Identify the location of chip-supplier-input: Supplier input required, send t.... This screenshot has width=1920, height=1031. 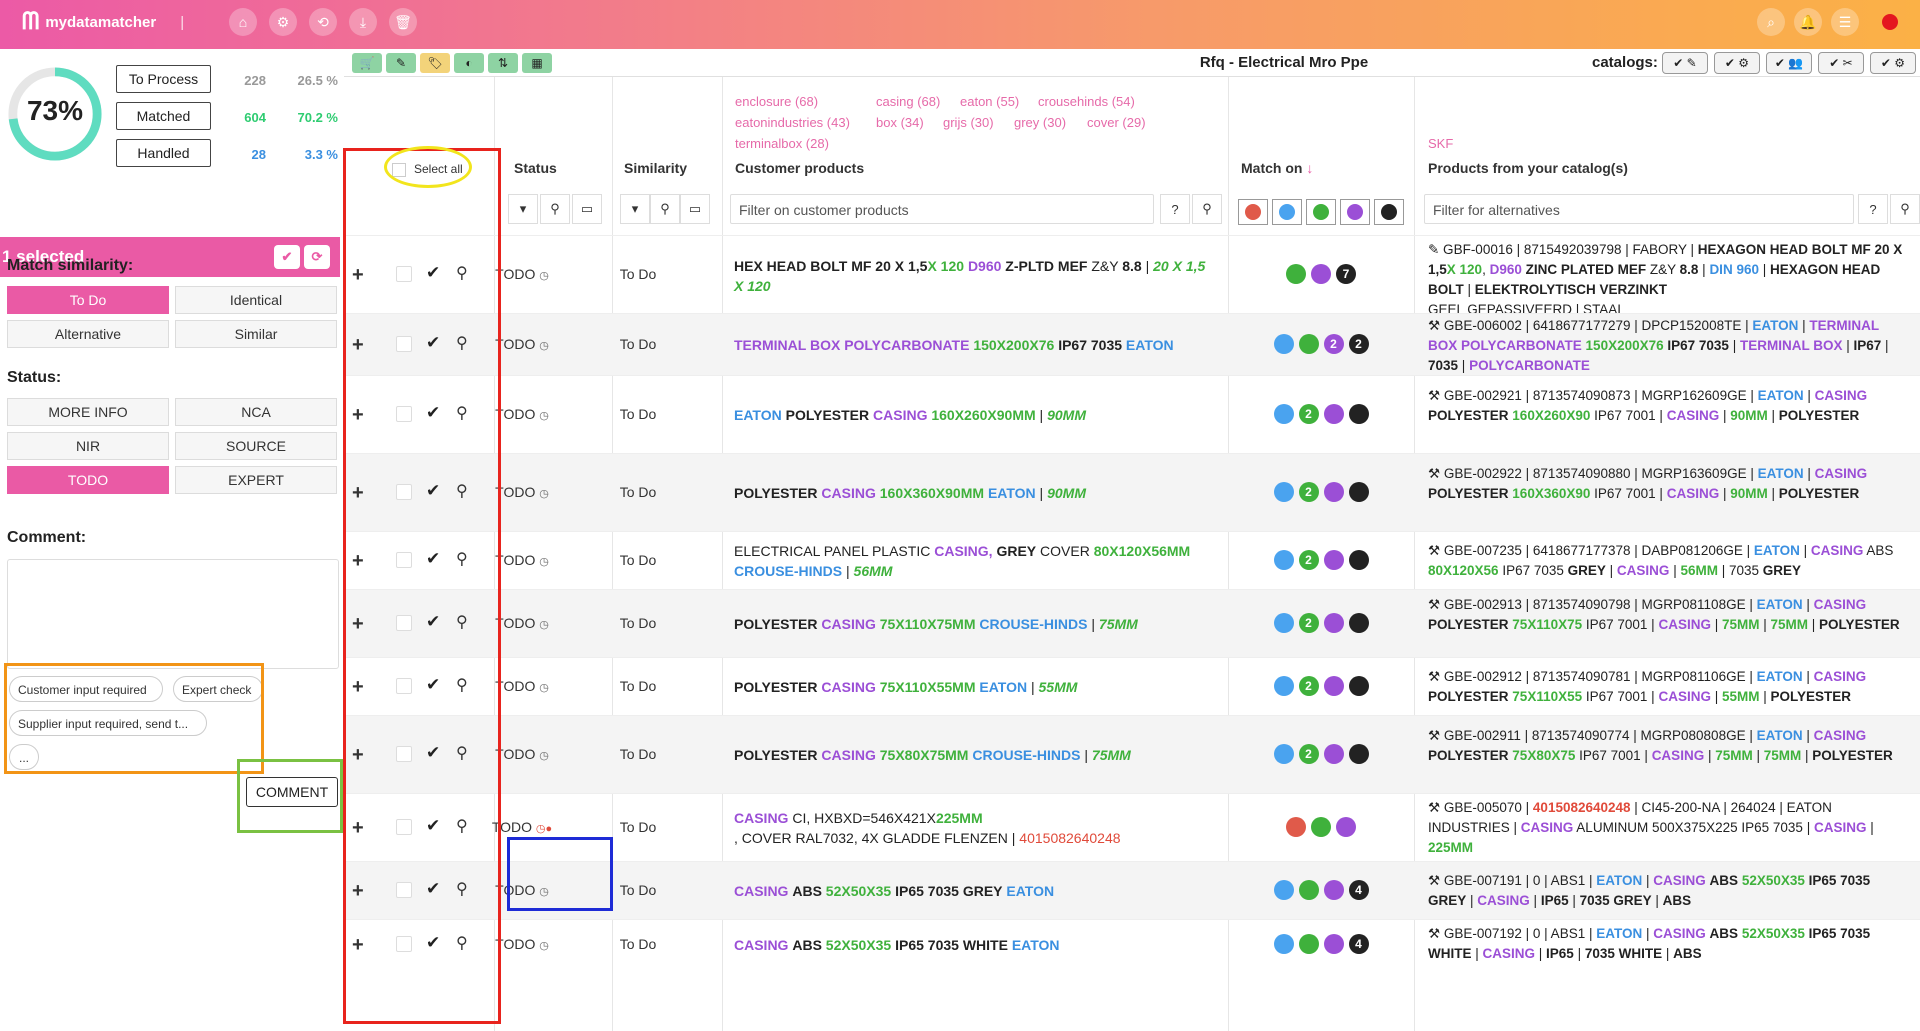
(108, 723).